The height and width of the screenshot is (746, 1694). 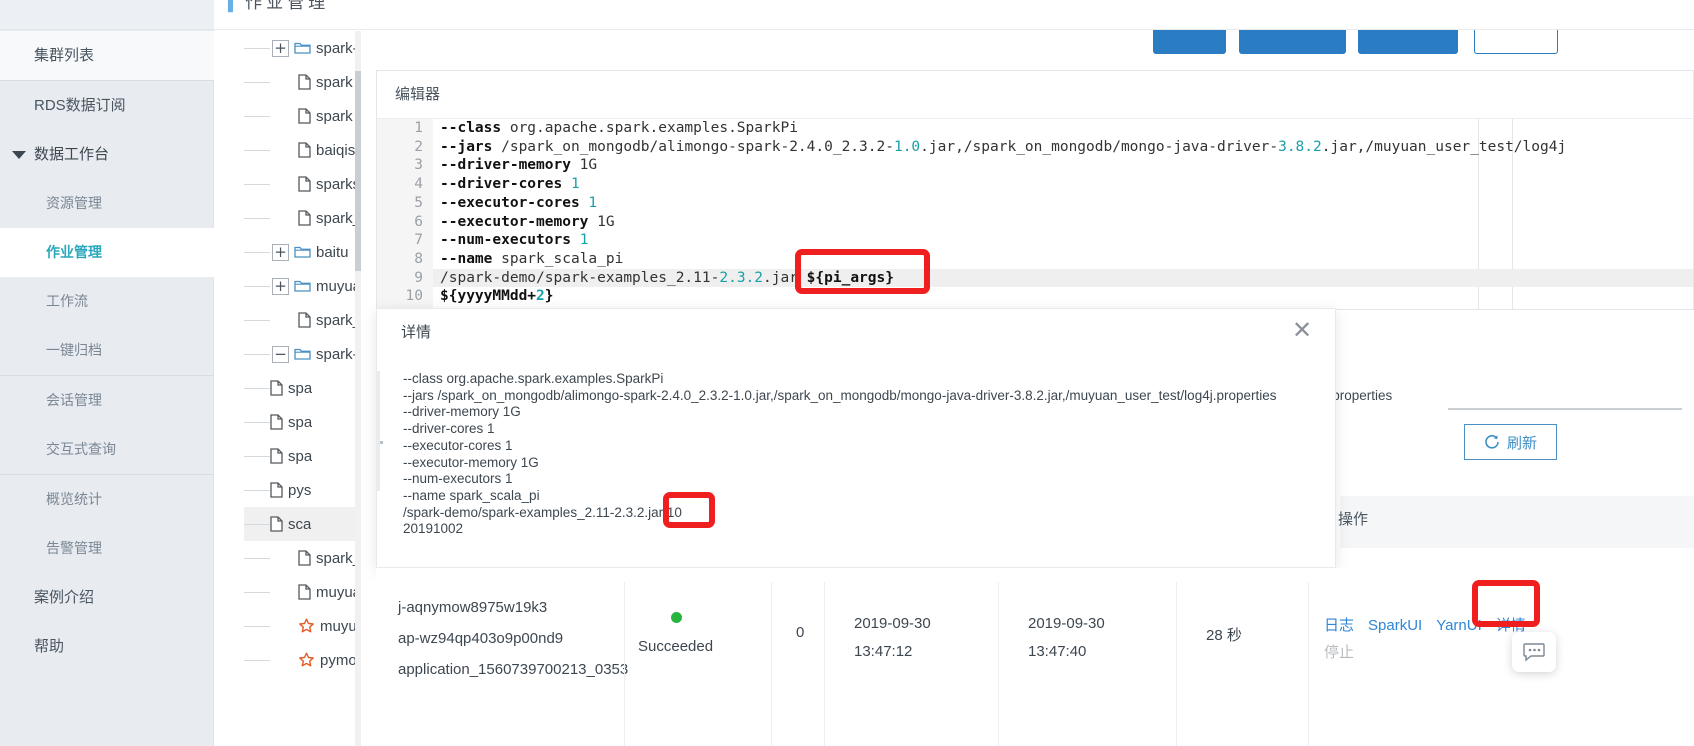 I want to click on refresh-button: 刷新, so click(x=1510, y=442).